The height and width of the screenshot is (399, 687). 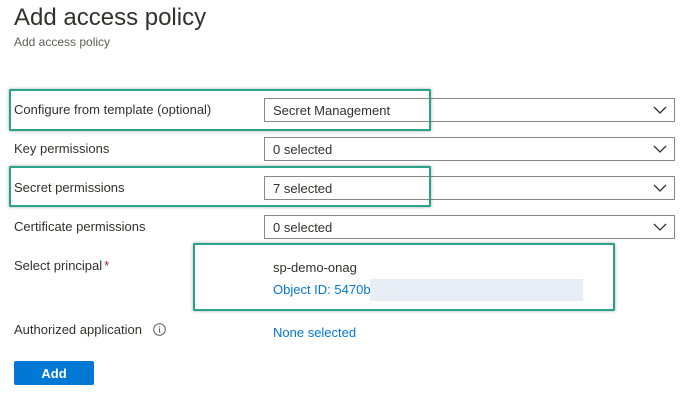 I want to click on key-permissions-value: 0 selected, so click(x=303, y=149).